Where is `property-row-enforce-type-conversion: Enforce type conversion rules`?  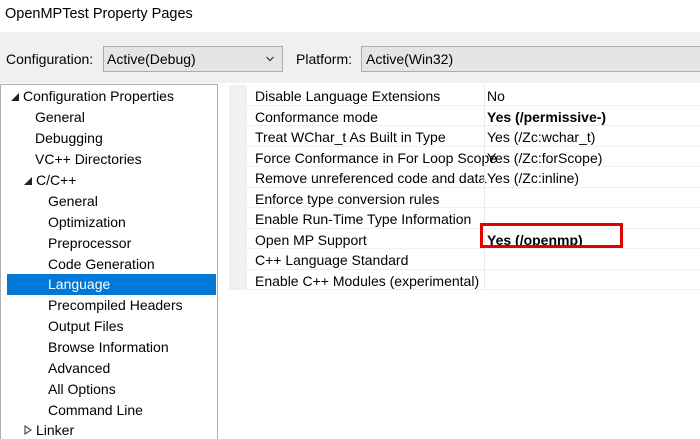
property-row-enforce-type-conversion: Enforce type conversion rules is located at coordinates (464, 197).